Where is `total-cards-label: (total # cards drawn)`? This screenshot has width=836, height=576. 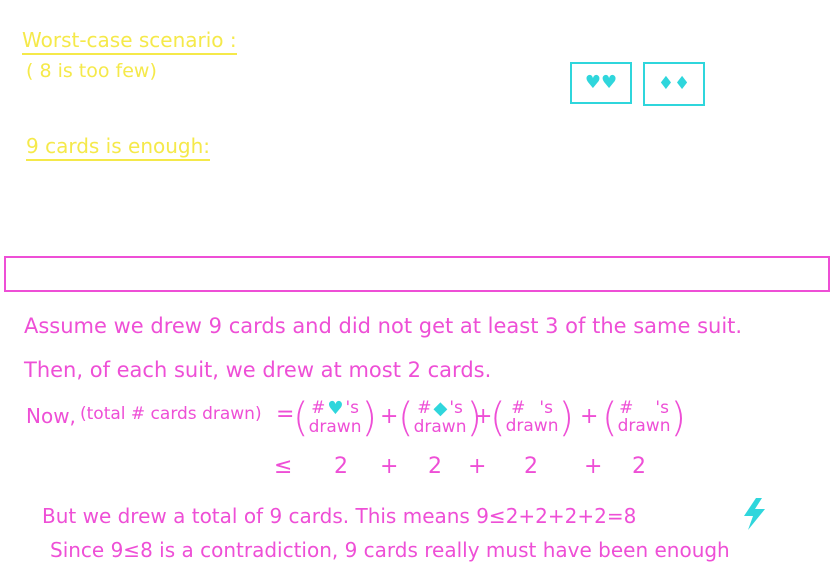
total-cards-label: (total # cards drawn) is located at coordinates (171, 414).